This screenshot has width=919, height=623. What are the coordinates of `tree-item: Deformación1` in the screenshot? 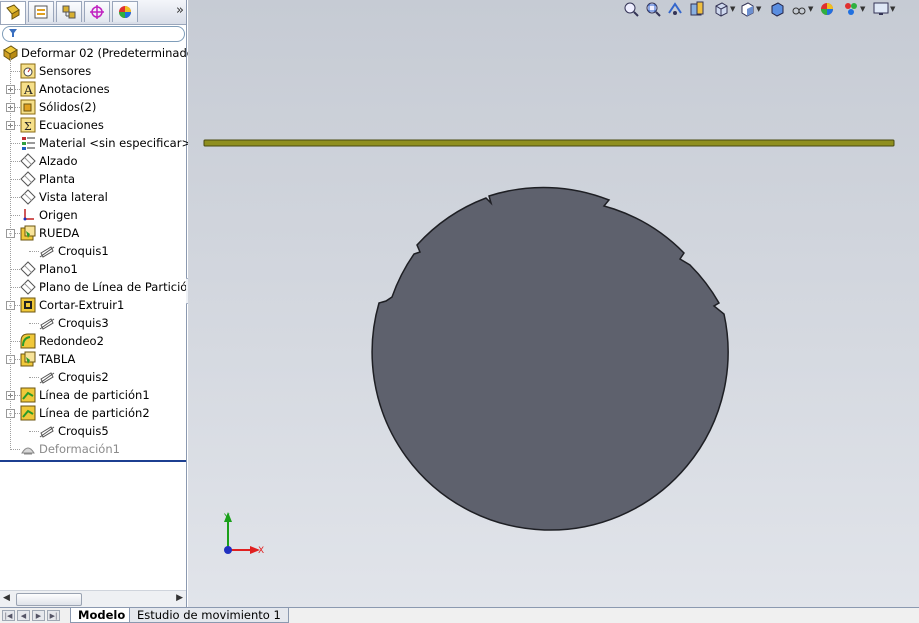 It's located at (93, 449).